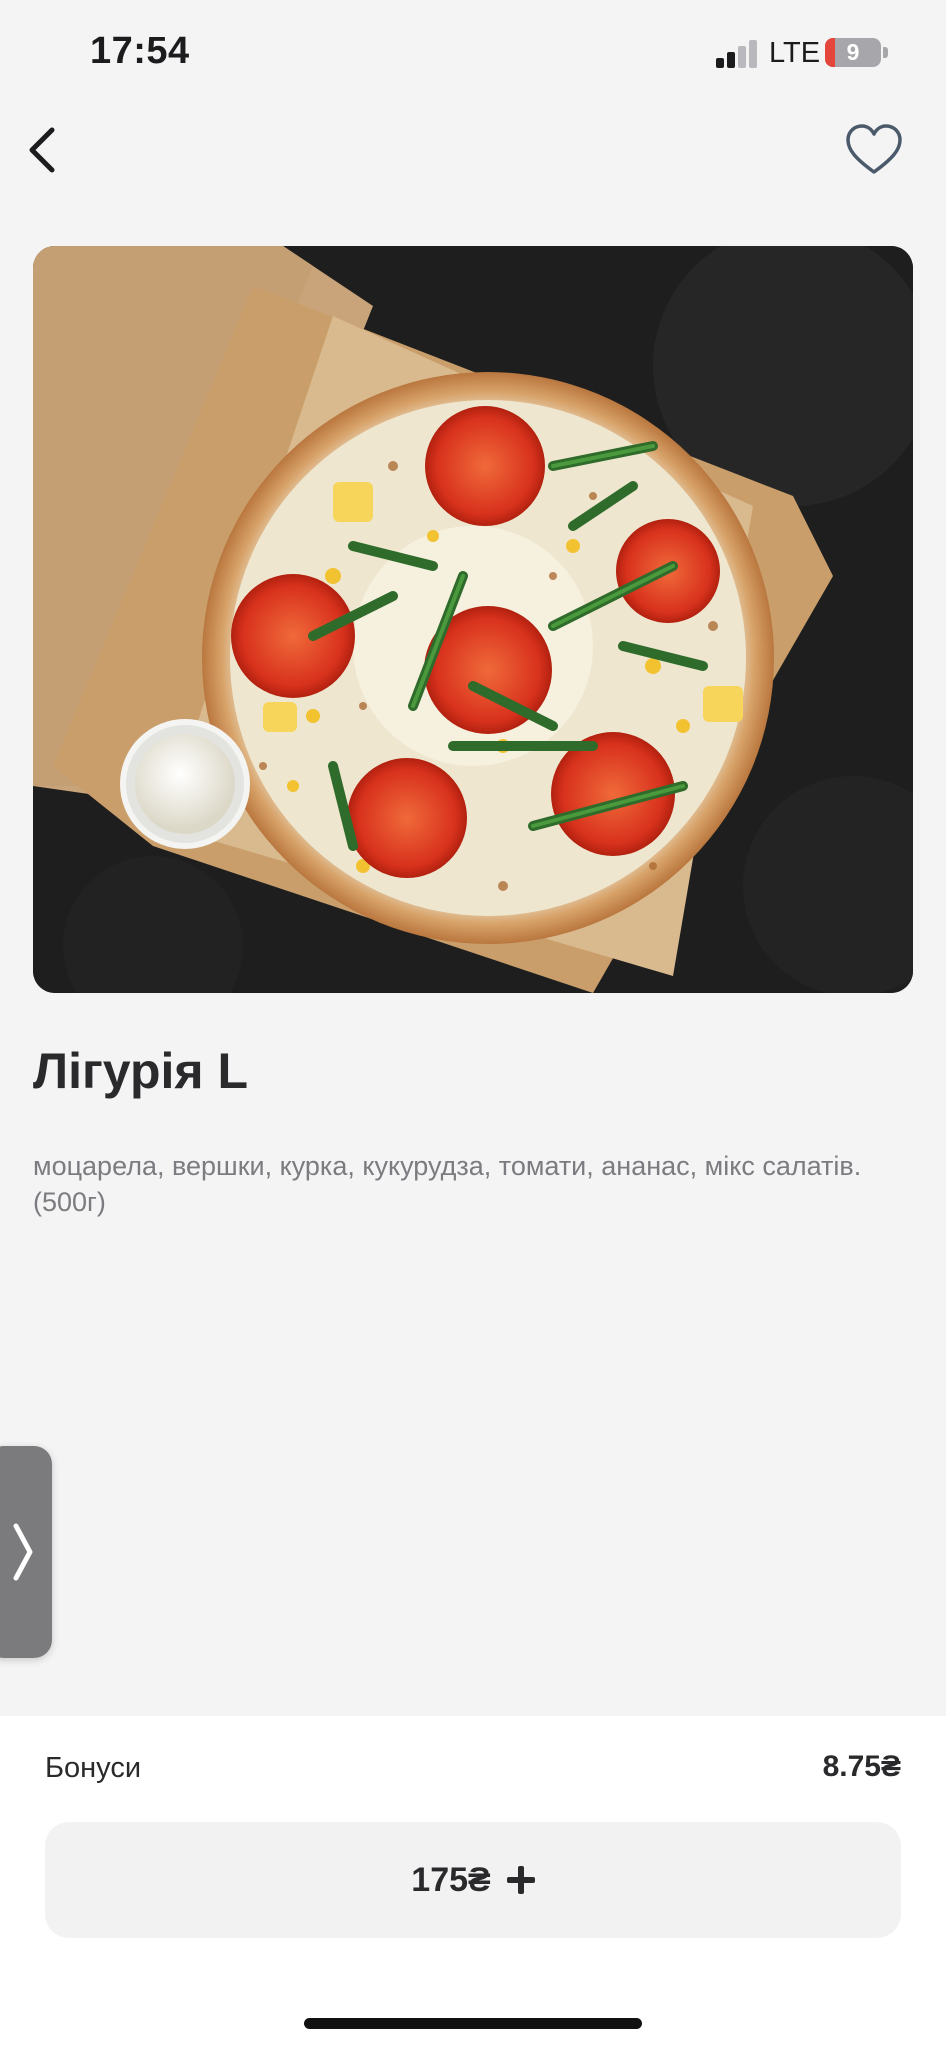 Image resolution: width=946 pixels, height=2048 pixels. Describe the element at coordinates (885, 52) in the screenshot. I see `battery-cap` at that location.